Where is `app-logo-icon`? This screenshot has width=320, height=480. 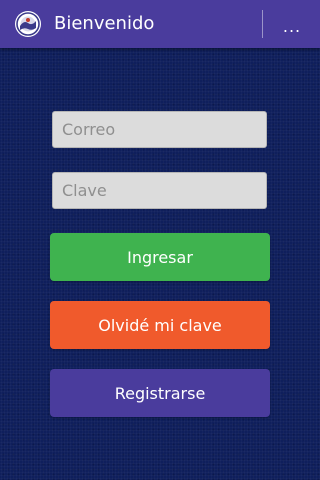
app-logo-icon is located at coordinates (28, 24).